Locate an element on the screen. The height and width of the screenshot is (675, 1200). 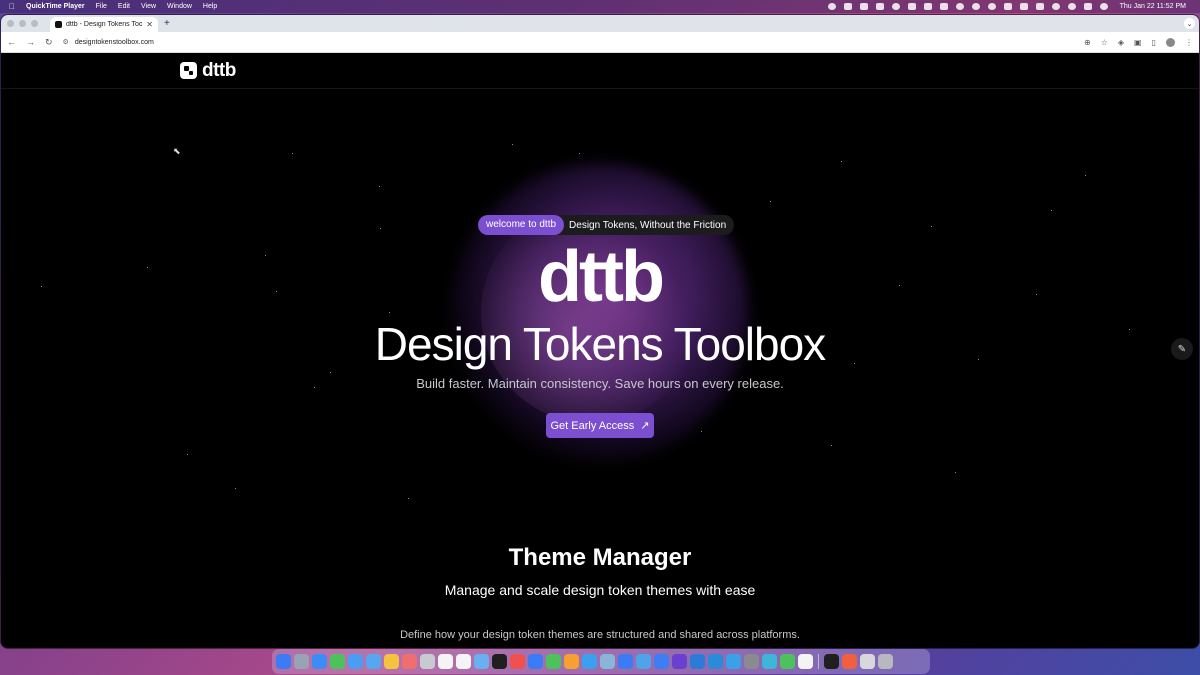
edit-pencil-icon: ✎ is located at coordinates (1182, 349).